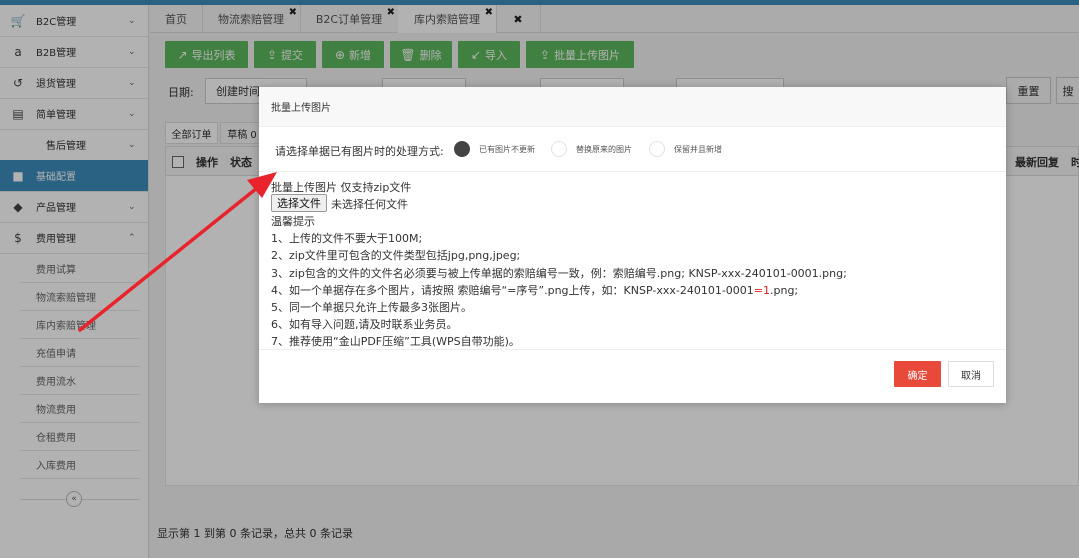  I want to click on radio-replace, so click(559, 149).